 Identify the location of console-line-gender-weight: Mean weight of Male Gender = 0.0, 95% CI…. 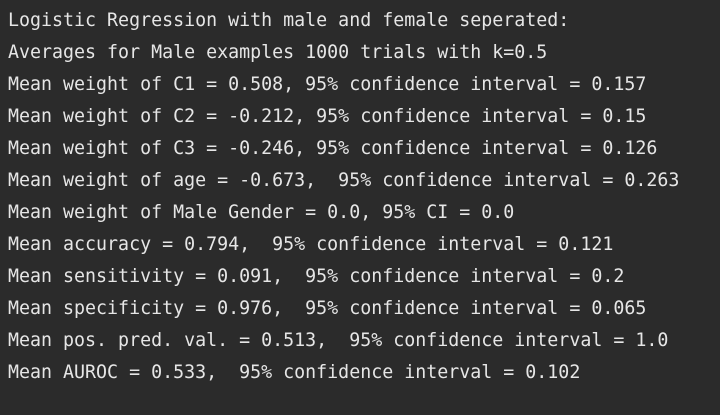
(261, 212).